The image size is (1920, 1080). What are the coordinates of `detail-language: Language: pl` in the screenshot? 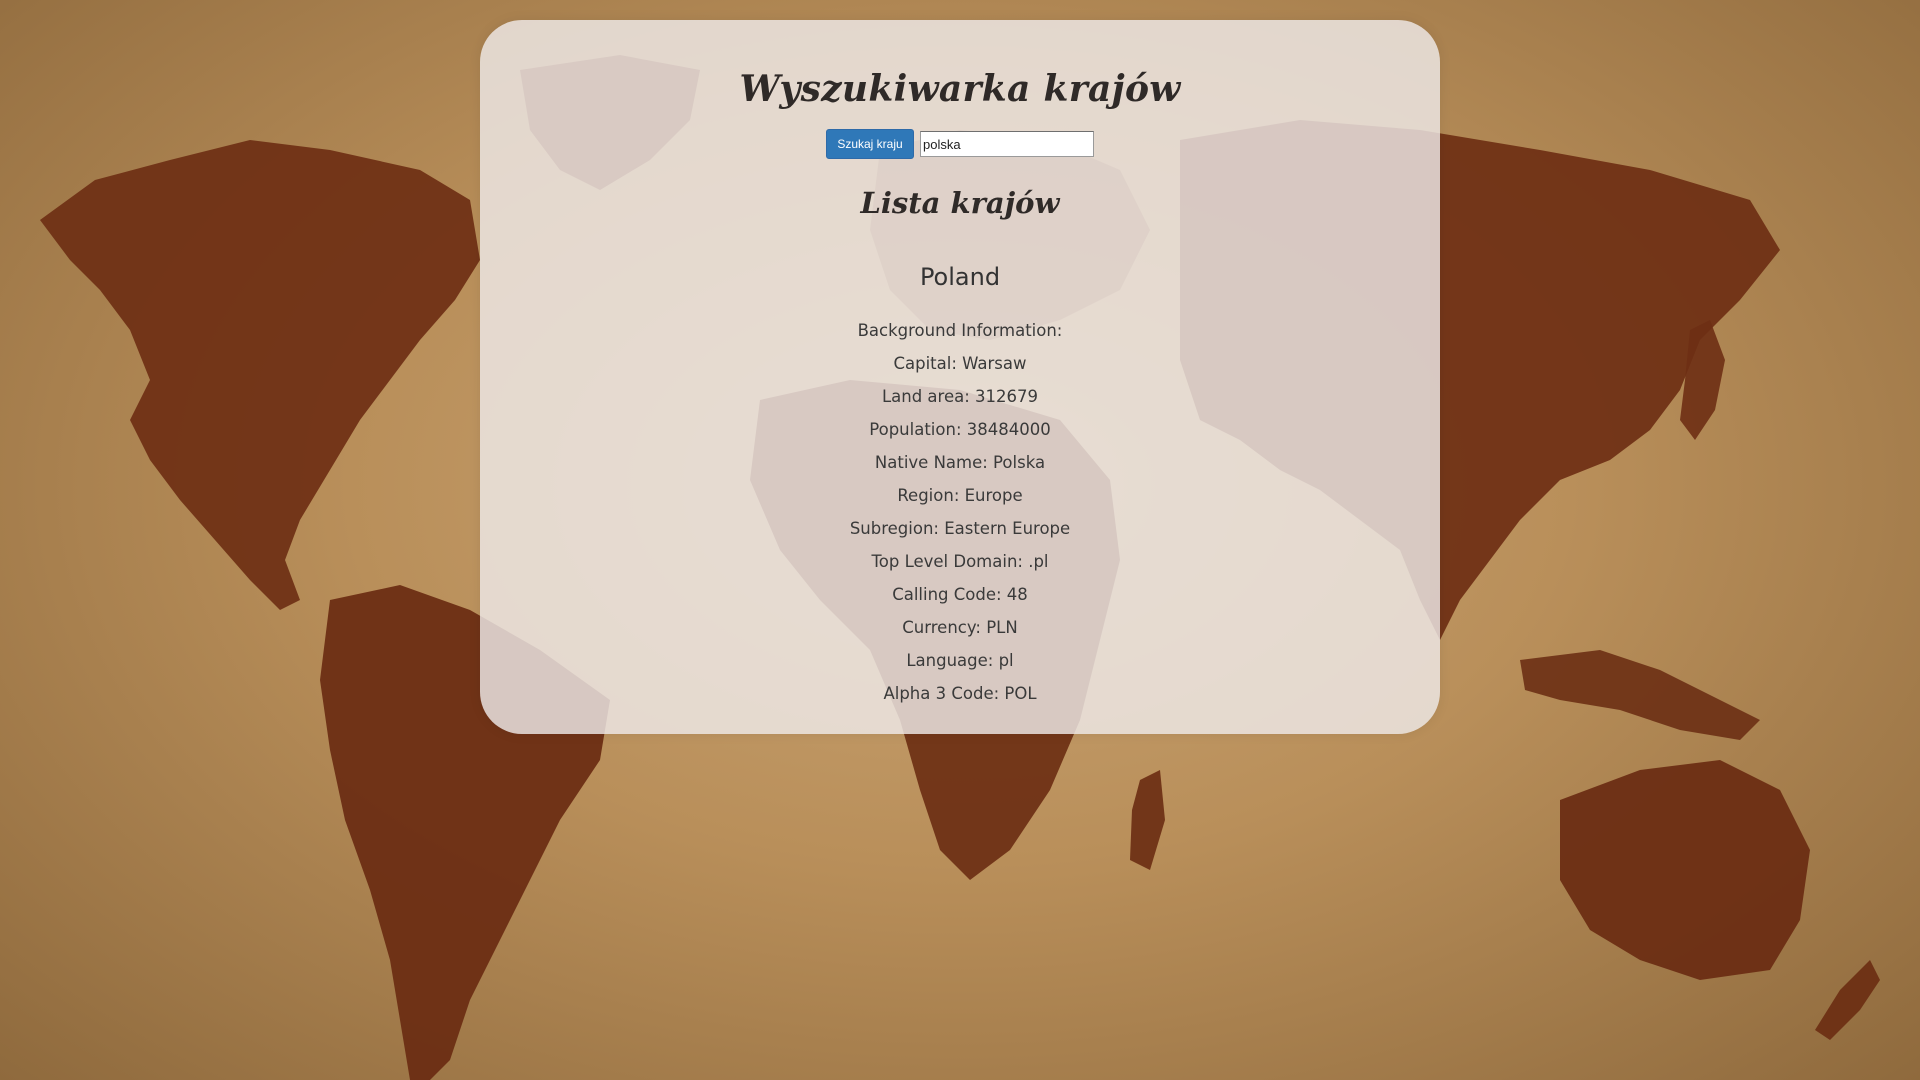 It's located at (960, 660).